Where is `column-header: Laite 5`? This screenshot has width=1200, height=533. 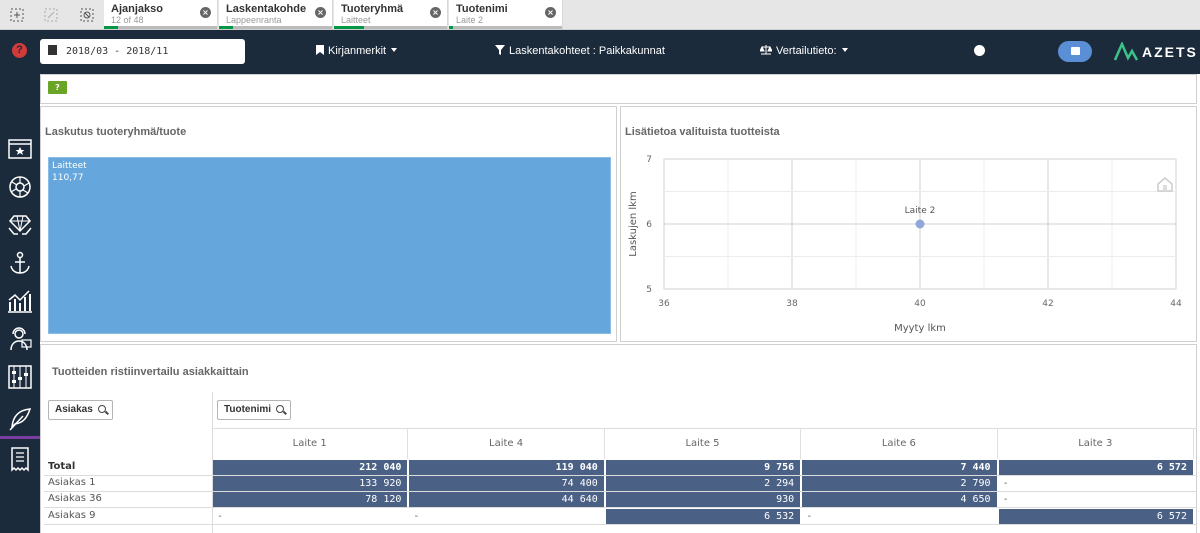
column-header: Laite 5 is located at coordinates (703, 444).